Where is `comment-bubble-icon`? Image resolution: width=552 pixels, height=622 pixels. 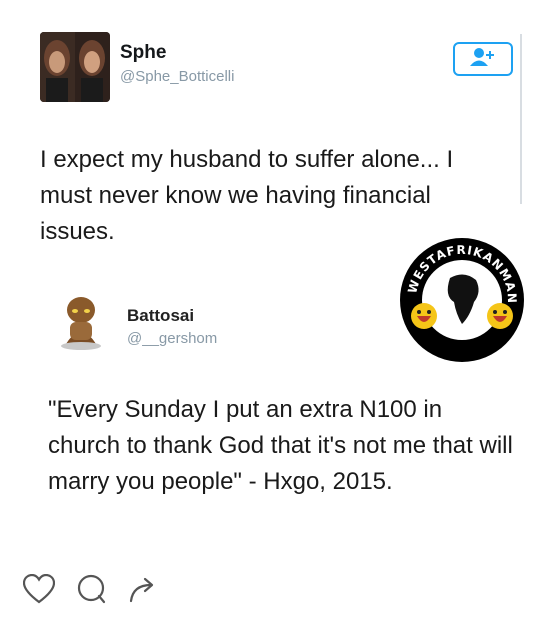
comment-bubble-icon is located at coordinates (91, 589).